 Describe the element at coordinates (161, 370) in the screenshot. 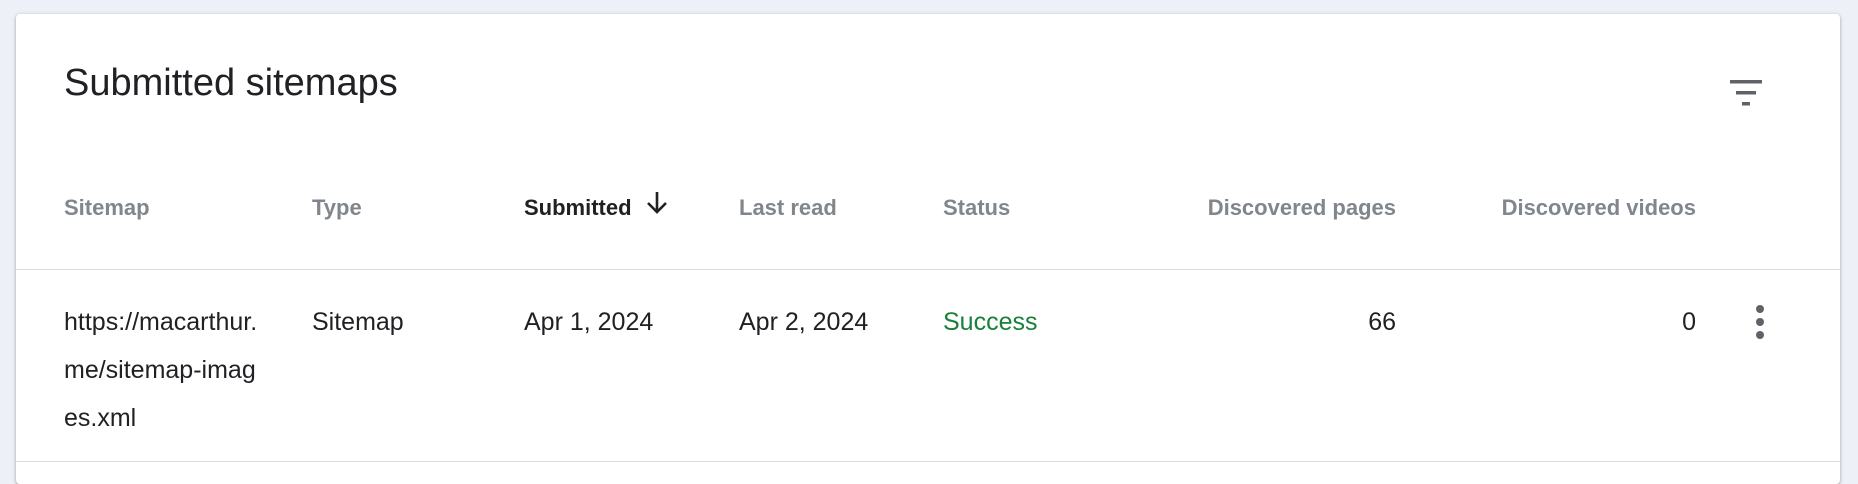

I see `sitemap-url: https://macarthur.me/sitemap-images.xml` at that location.